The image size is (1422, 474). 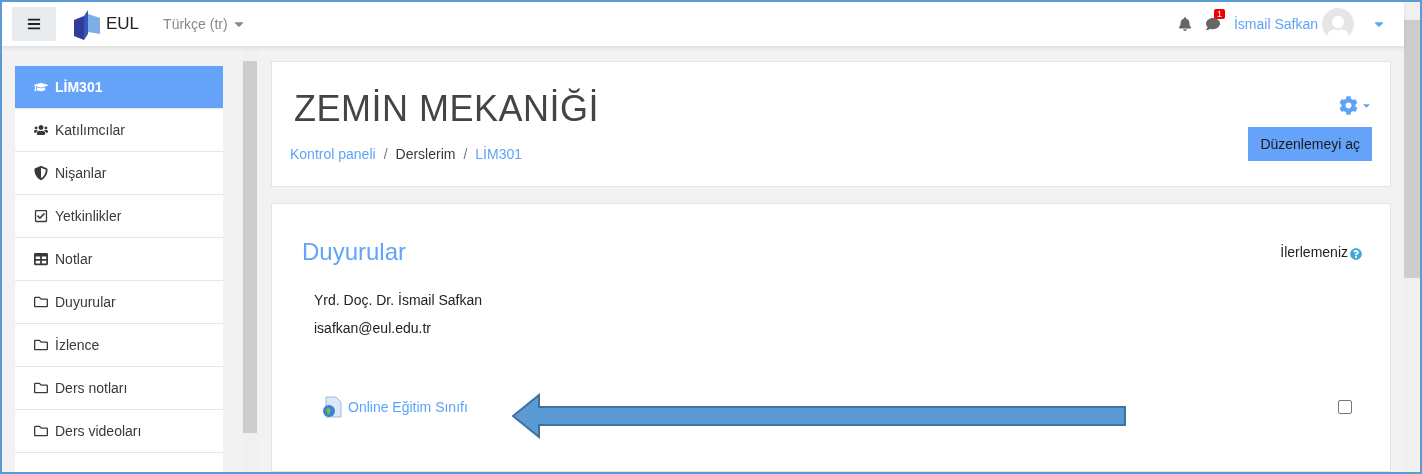 What do you see at coordinates (1184, 24) in the screenshot?
I see `bell-icon` at bounding box center [1184, 24].